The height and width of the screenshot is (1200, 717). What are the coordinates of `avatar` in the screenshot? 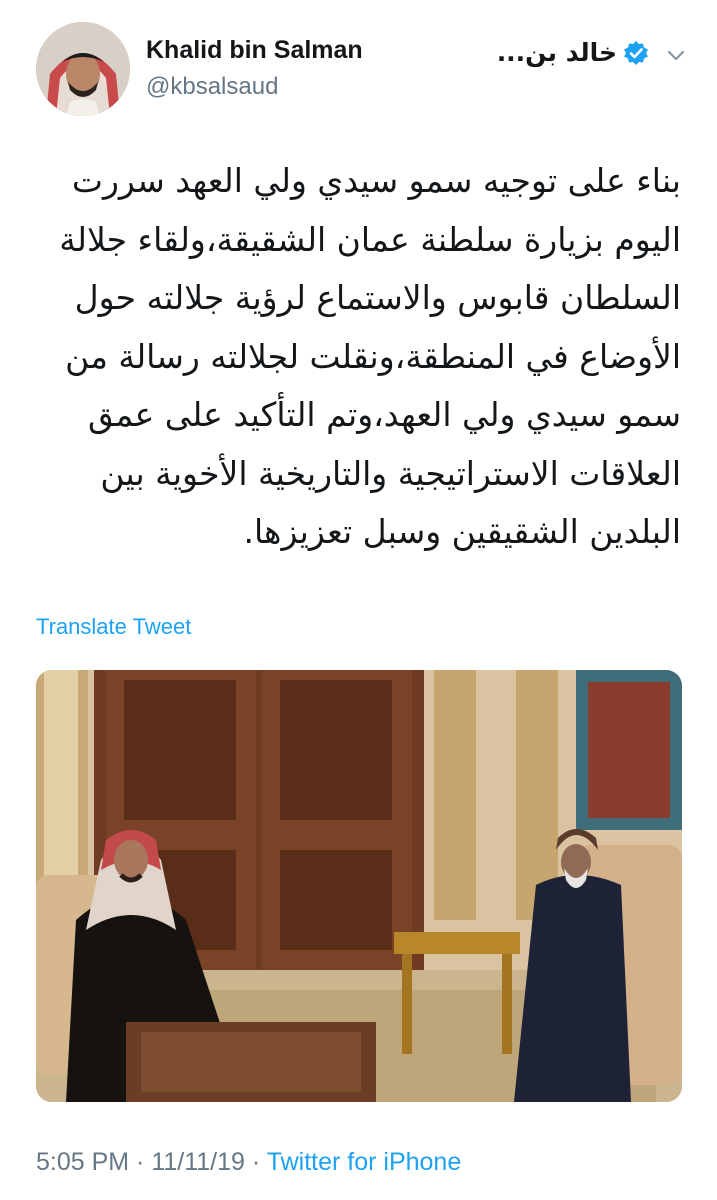 It's located at (83, 69).